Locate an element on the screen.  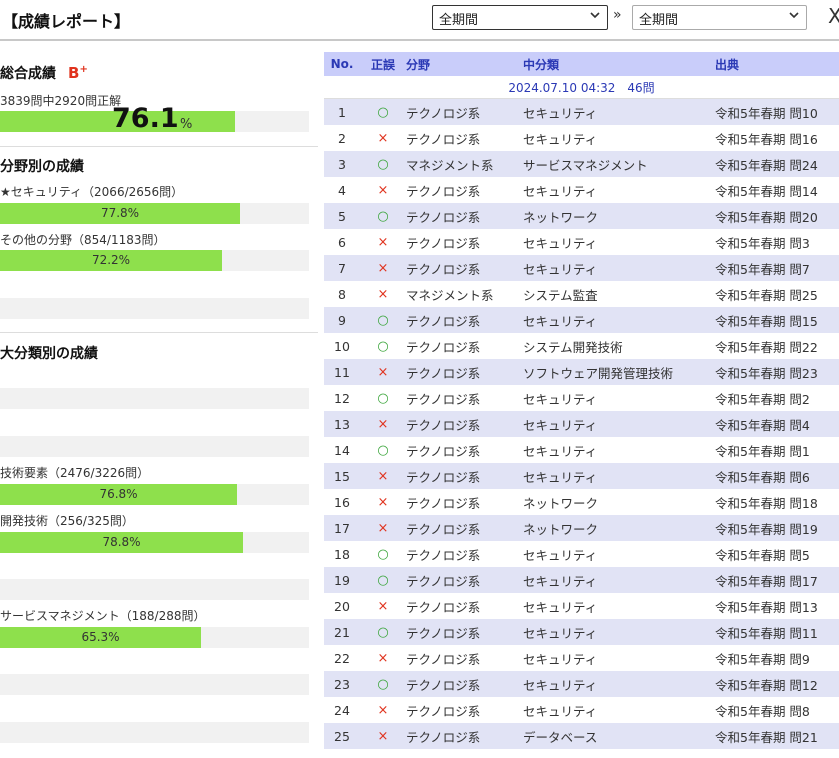
overall-percent: 76.1 is located at coordinates (145, 118).